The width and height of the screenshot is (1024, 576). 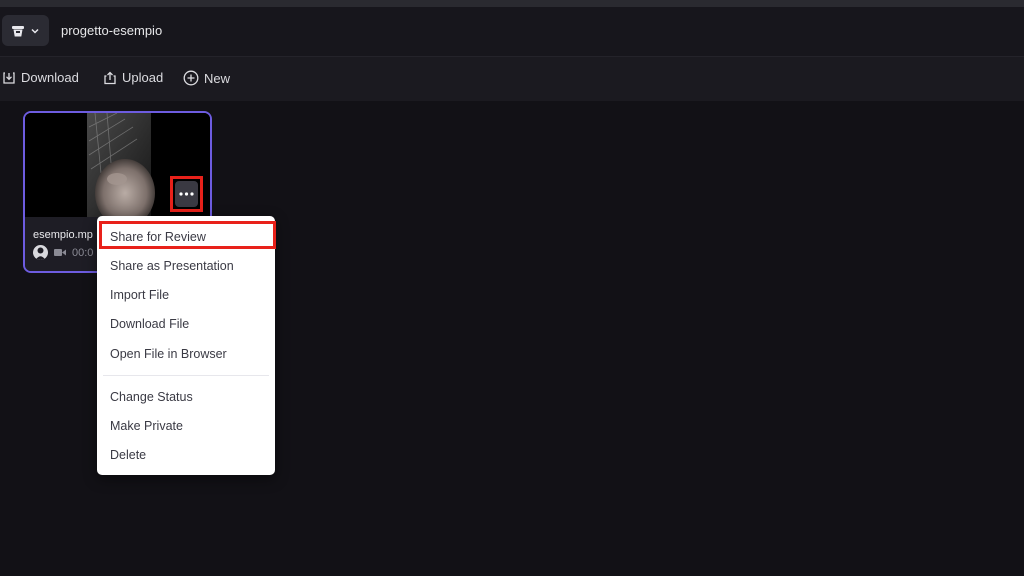 I want to click on upload-label: Upload, so click(x=143, y=77).